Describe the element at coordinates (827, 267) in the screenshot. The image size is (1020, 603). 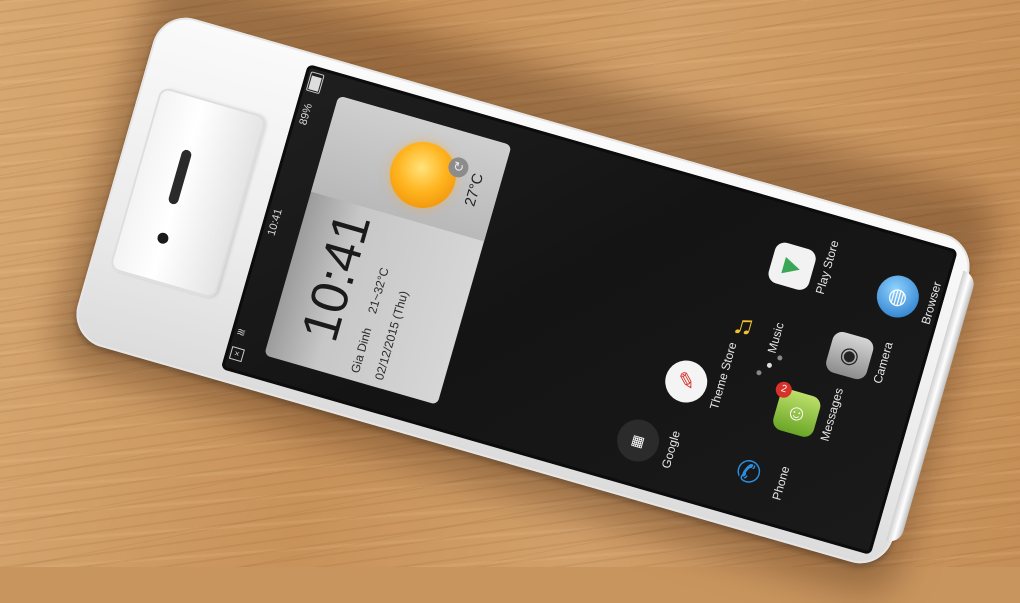
I see `app-label: Play Store` at that location.